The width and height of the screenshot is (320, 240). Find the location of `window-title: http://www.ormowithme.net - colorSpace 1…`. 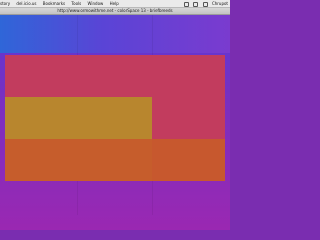

window-title: http://www.ormowithme.net - colorSpace 1… is located at coordinates (115, 10).